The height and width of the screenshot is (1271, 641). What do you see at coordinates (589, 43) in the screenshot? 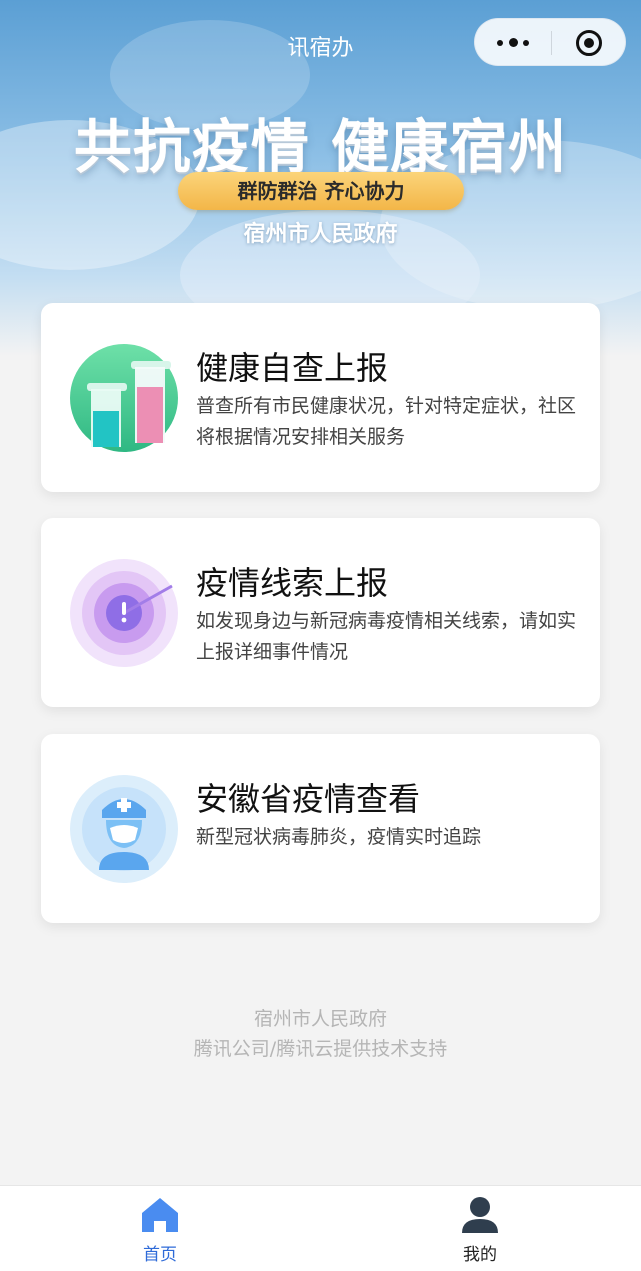
I see `target-icon` at bounding box center [589, 43].